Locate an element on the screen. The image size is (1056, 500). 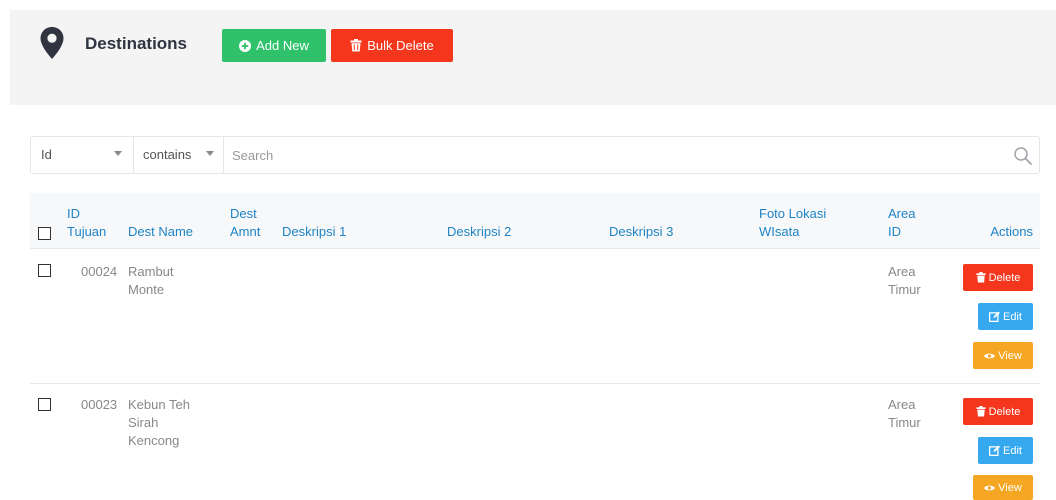
col-label: Tujuan is located at coordinates (87, 231).